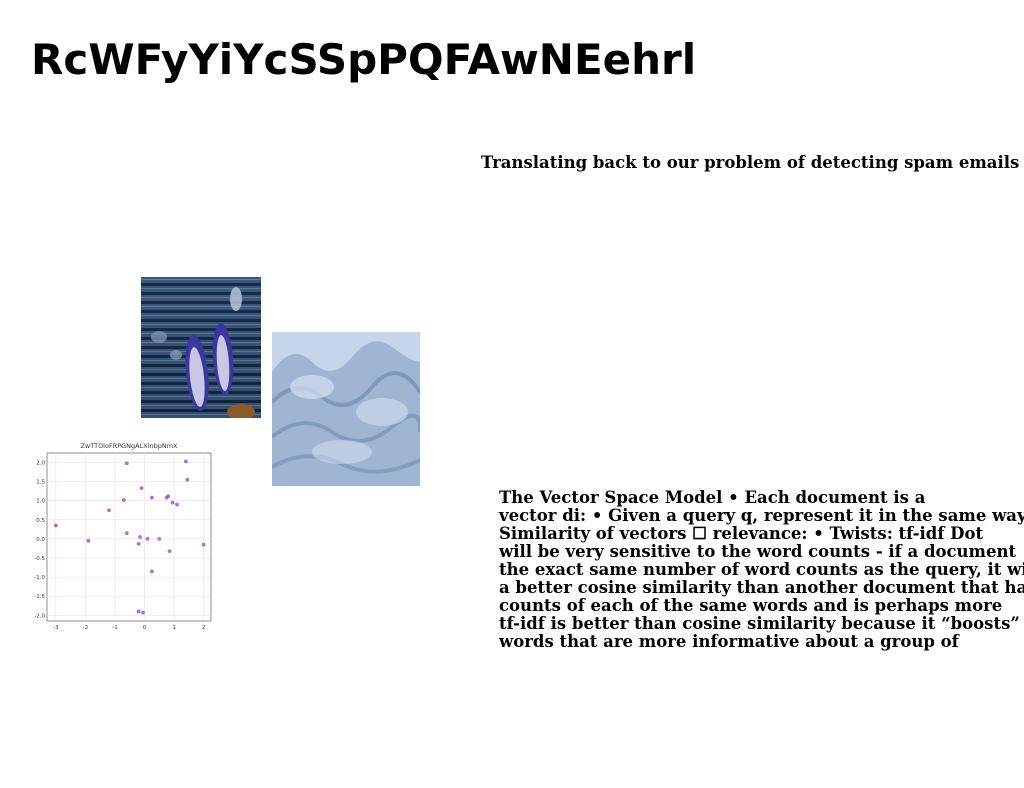 This screenshot has width=1024, height=788. Describe the element at coordinates (204, 628) in the screenshot. I see `x-tick-label: 2` at that location.